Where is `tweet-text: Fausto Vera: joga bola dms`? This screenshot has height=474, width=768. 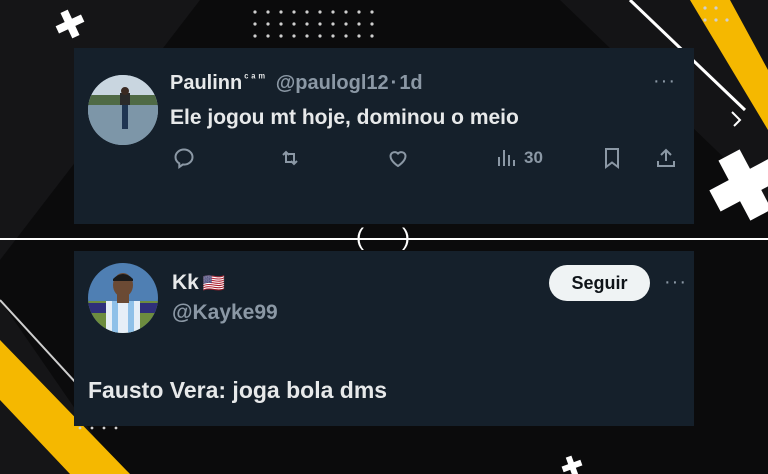 tweet-text: Fausto Vera: joga bola dms is located at coordinates (238, 390).